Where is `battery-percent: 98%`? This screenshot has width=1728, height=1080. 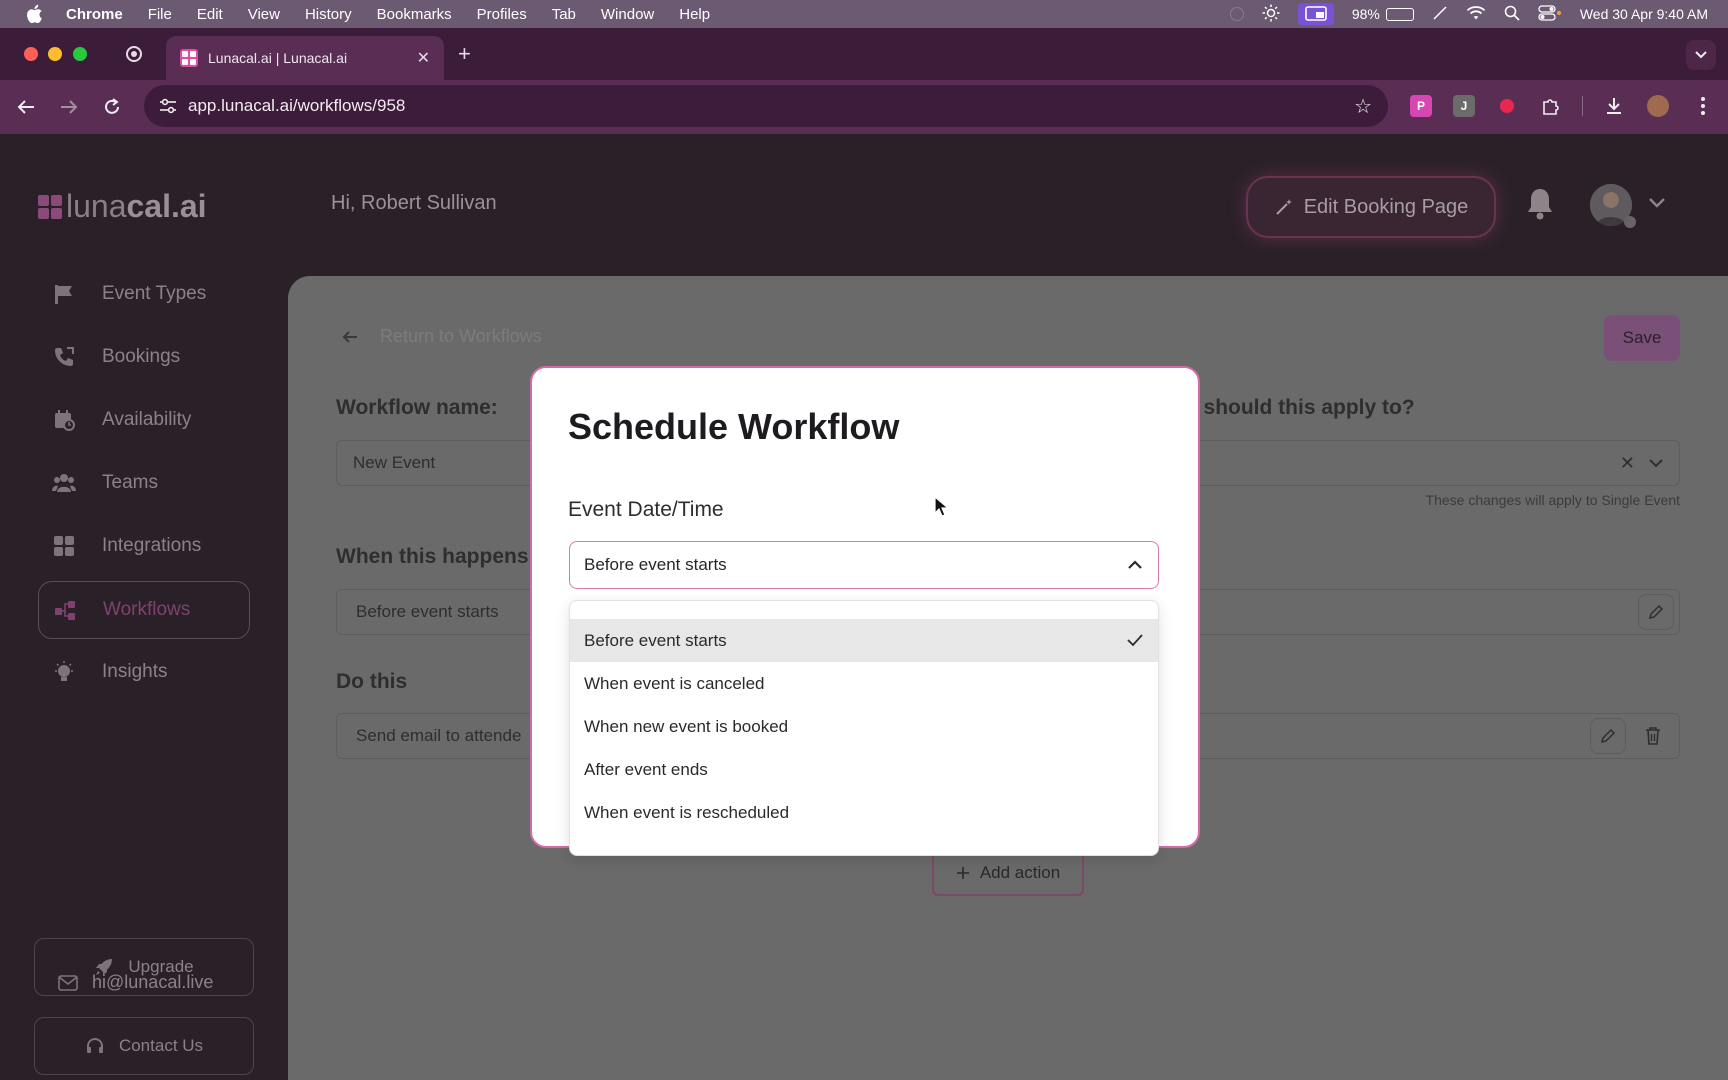
battery-percent: 98% is located at coordinates (1365, 14).